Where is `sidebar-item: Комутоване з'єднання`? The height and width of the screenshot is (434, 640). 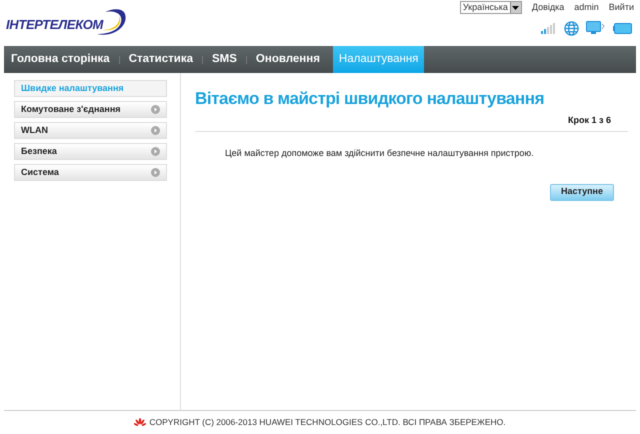
sidebar-item: Комутоване з'єднання is located at coordinates (90, 109).